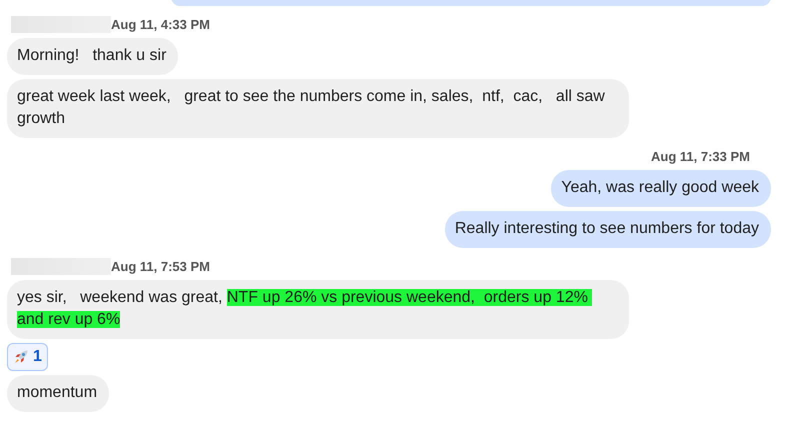 The image size is (794, 448). Describe the element at coordinates (21, 357) in the screenshot. I see `rocket-icon` at that location.